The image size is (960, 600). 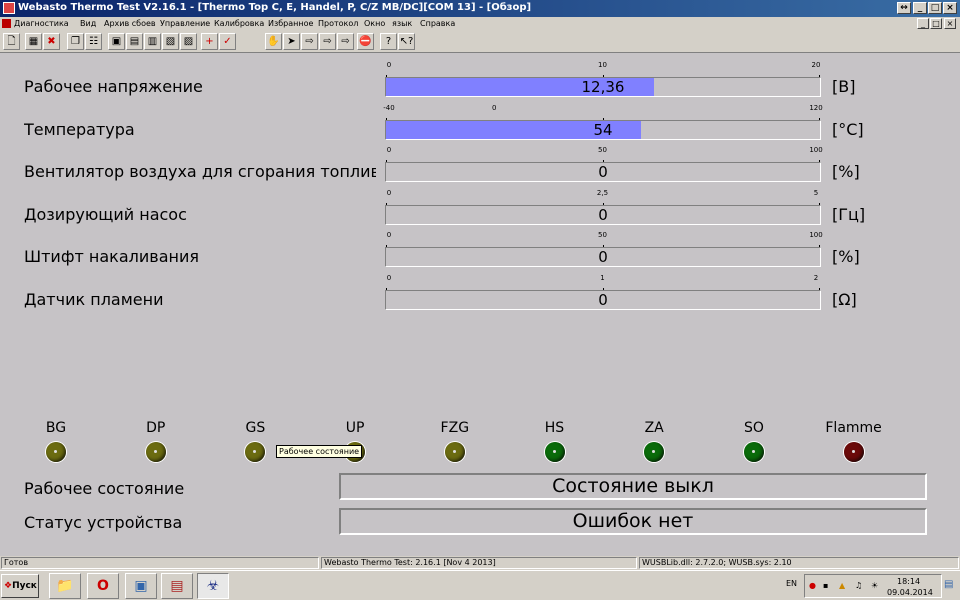 I want to click on menu-language: язык, so click(x=402, y=23).